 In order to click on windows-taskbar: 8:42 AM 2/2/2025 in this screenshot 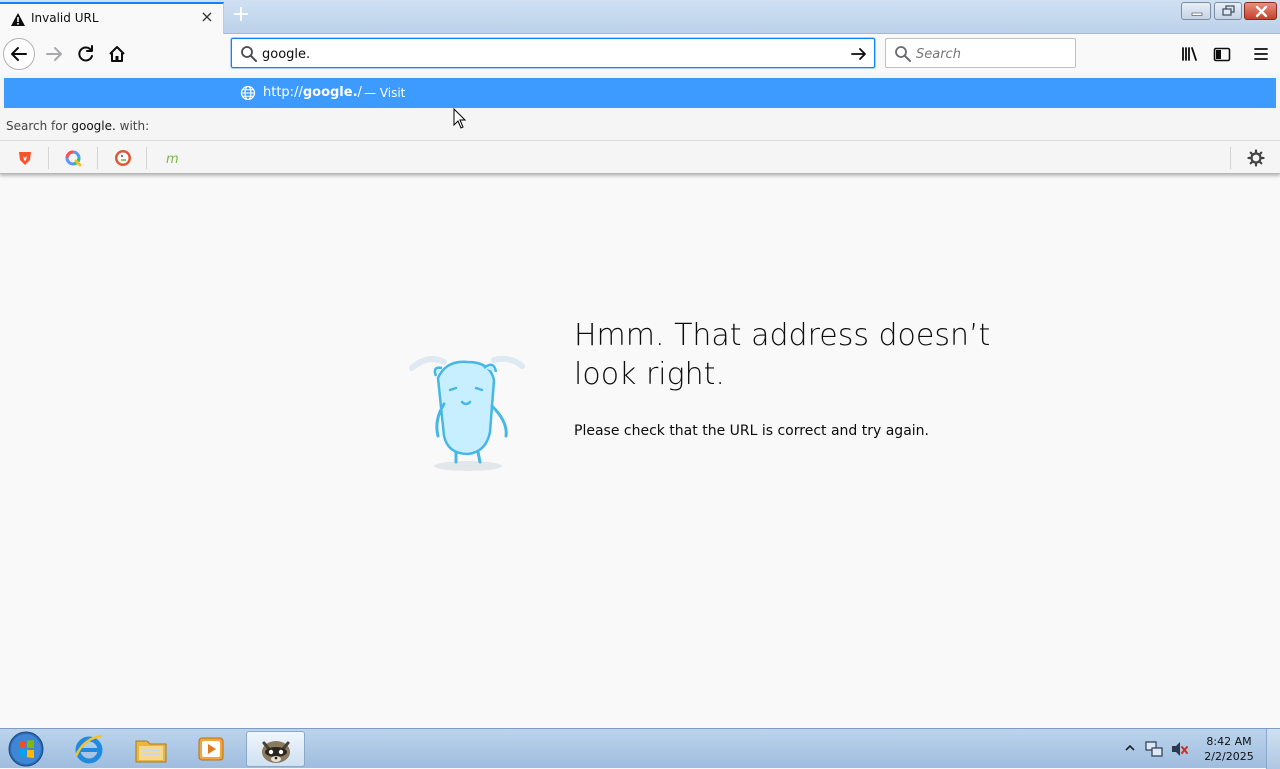, I will do `click(640, 748)`.